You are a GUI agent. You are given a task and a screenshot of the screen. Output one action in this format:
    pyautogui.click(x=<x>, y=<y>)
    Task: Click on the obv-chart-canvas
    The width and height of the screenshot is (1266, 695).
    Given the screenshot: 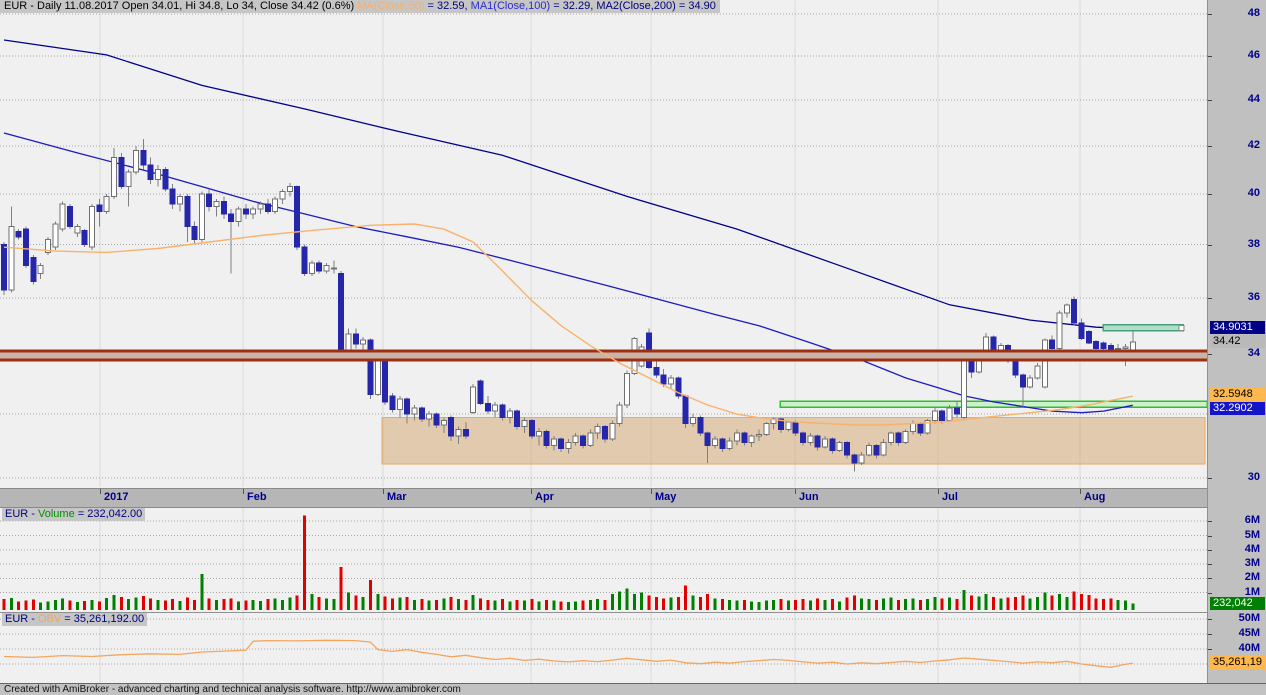 What is the action you would take?
    pyautogui.click(x=603, y=648)
    